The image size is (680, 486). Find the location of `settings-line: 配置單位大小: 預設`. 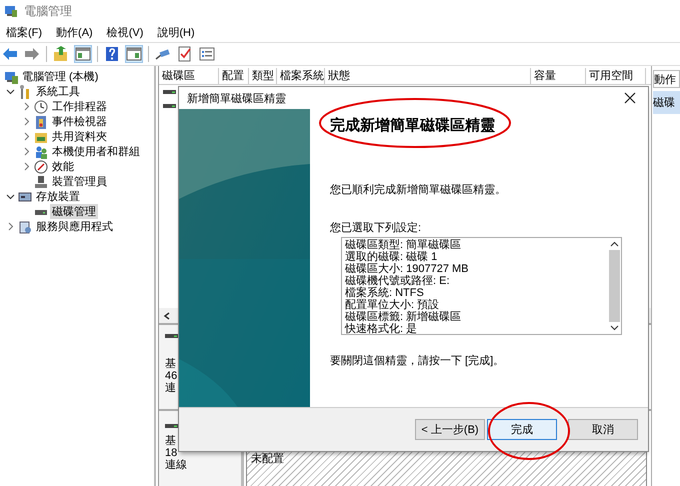

settings-line: 配置單位大小: 預設 is located at coordinates (392, 305).